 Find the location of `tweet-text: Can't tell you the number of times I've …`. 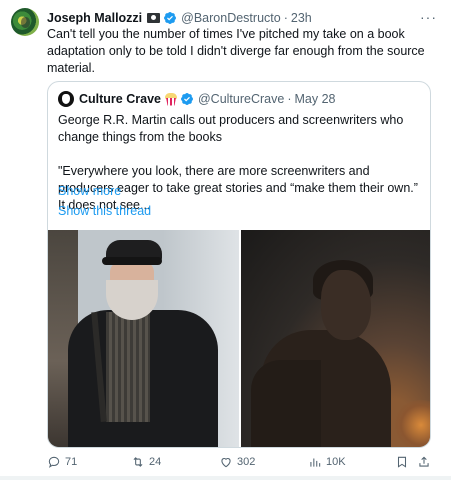

tweet-text: Can't tell you the number of times I've … is located at coordinates (236, 51).